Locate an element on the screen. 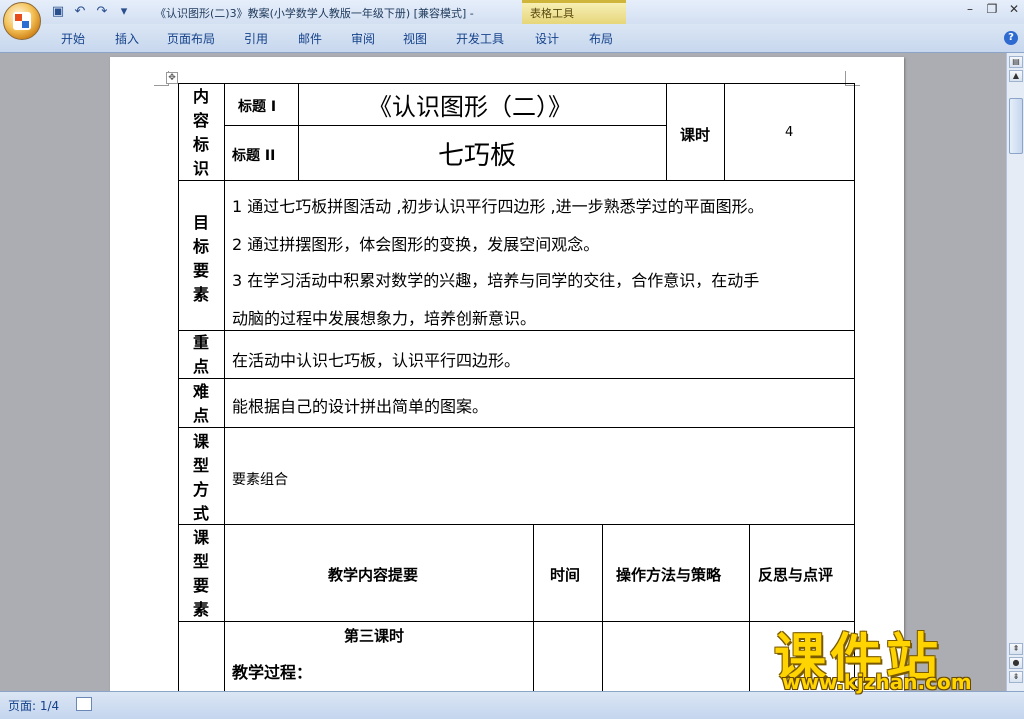  table-move-handle-icon: ✥ is located at coordinates (172, 78).